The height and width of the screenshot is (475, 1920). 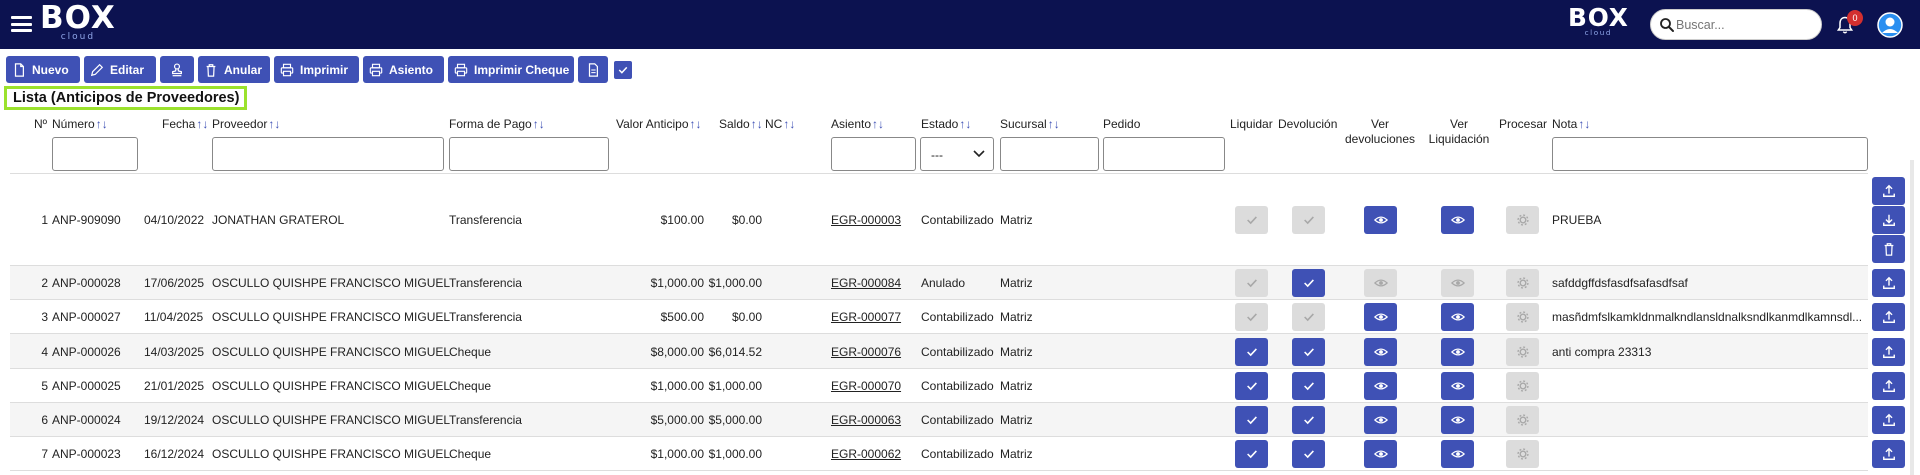 I want to click on export-document-button, so click(x=593, y=69).